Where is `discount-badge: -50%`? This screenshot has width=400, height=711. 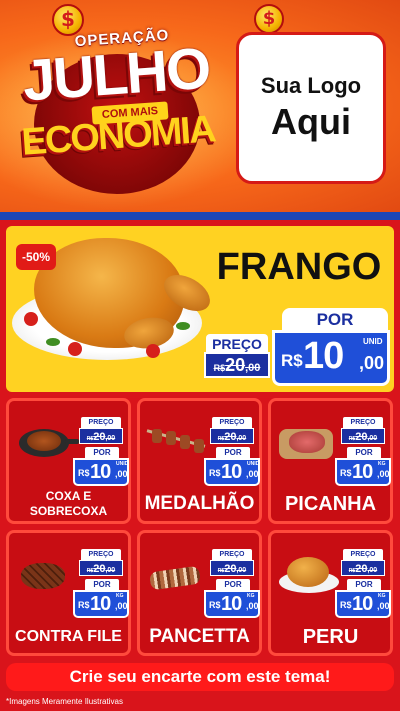 discount-badge: -50% is located at coordinates (36, 257).